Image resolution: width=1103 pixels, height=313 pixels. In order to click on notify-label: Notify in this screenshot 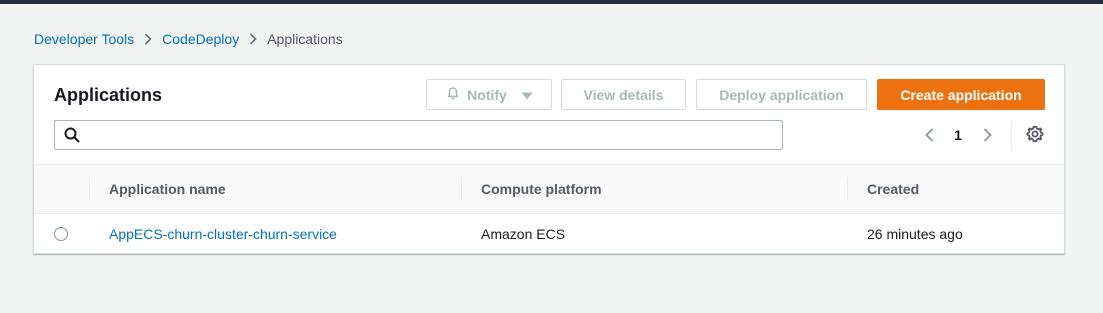, I will do `click(487, 94)`.